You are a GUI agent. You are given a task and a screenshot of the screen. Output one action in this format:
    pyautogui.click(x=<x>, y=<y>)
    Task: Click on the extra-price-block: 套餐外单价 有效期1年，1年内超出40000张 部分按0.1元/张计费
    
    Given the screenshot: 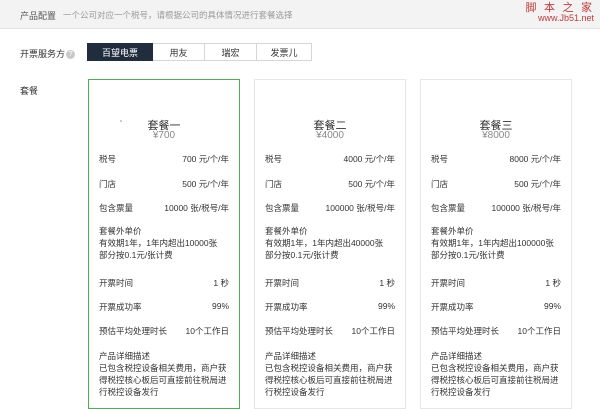 What is the action you would take?
    pyautogui.click(x=332, y=243)
    